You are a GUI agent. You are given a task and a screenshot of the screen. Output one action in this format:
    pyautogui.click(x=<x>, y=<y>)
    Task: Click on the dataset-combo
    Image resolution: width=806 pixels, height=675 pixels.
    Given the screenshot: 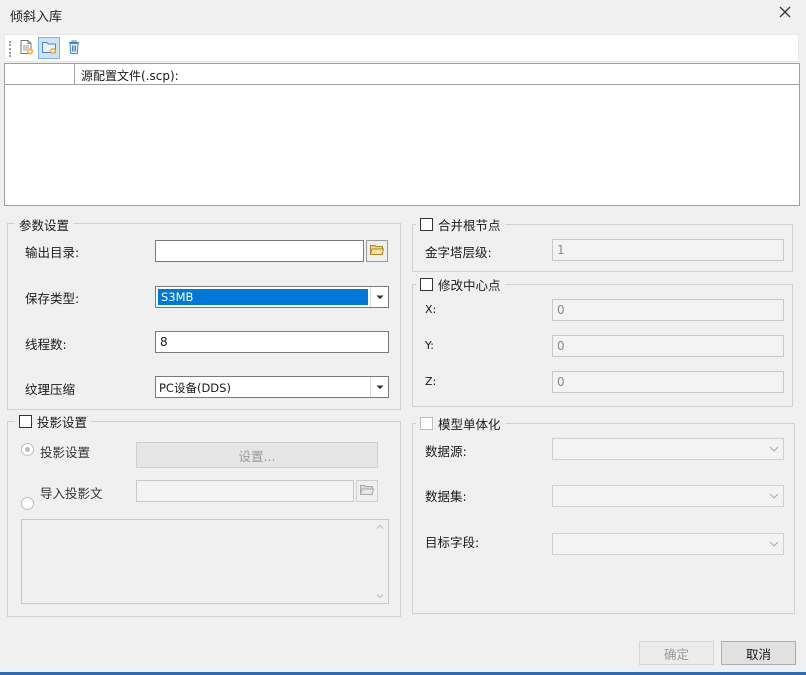 What is the action you would take?
    pyautogui.click(x=668, y=496)
    